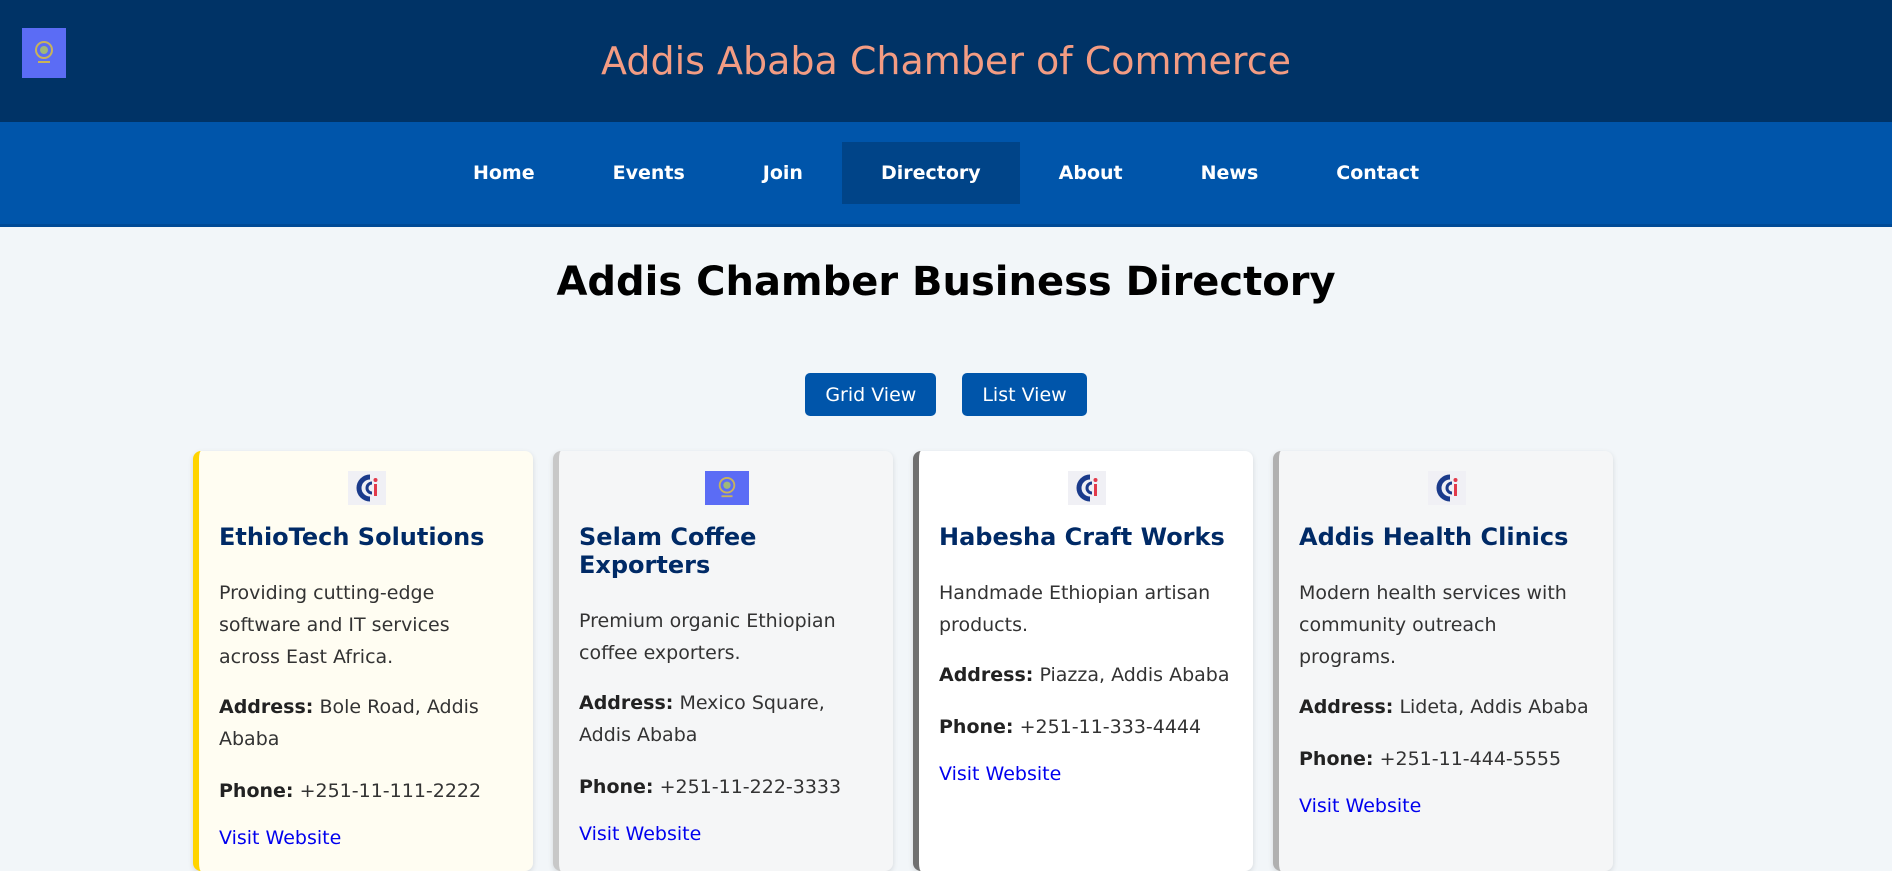 This screenshot has height=871, width=1892. I want to click on nav-directory: Directory, so click(930, 173).